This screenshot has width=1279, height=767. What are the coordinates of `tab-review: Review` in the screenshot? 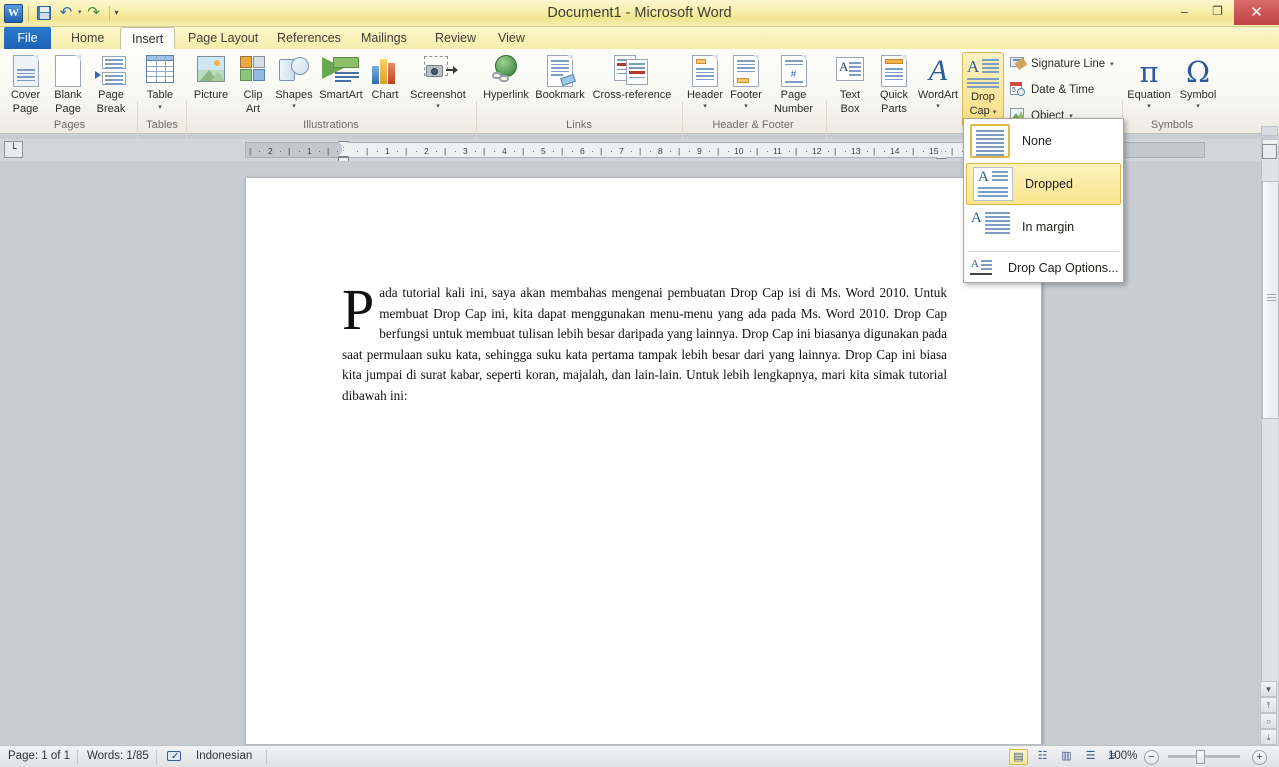 It's located at (455, 38).